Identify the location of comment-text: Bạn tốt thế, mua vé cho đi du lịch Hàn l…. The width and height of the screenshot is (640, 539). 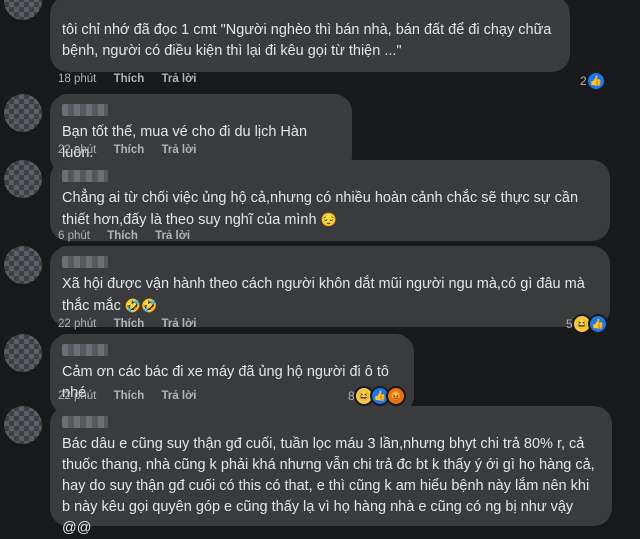
(185, 142).